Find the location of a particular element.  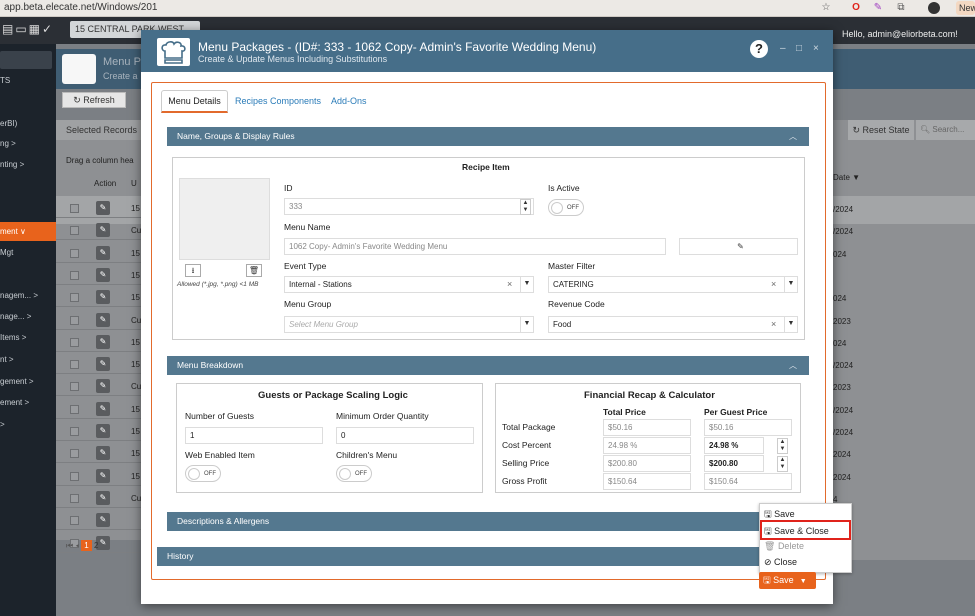

tab-recipes-components: Recipes Components is located at coordinates (278, 101).